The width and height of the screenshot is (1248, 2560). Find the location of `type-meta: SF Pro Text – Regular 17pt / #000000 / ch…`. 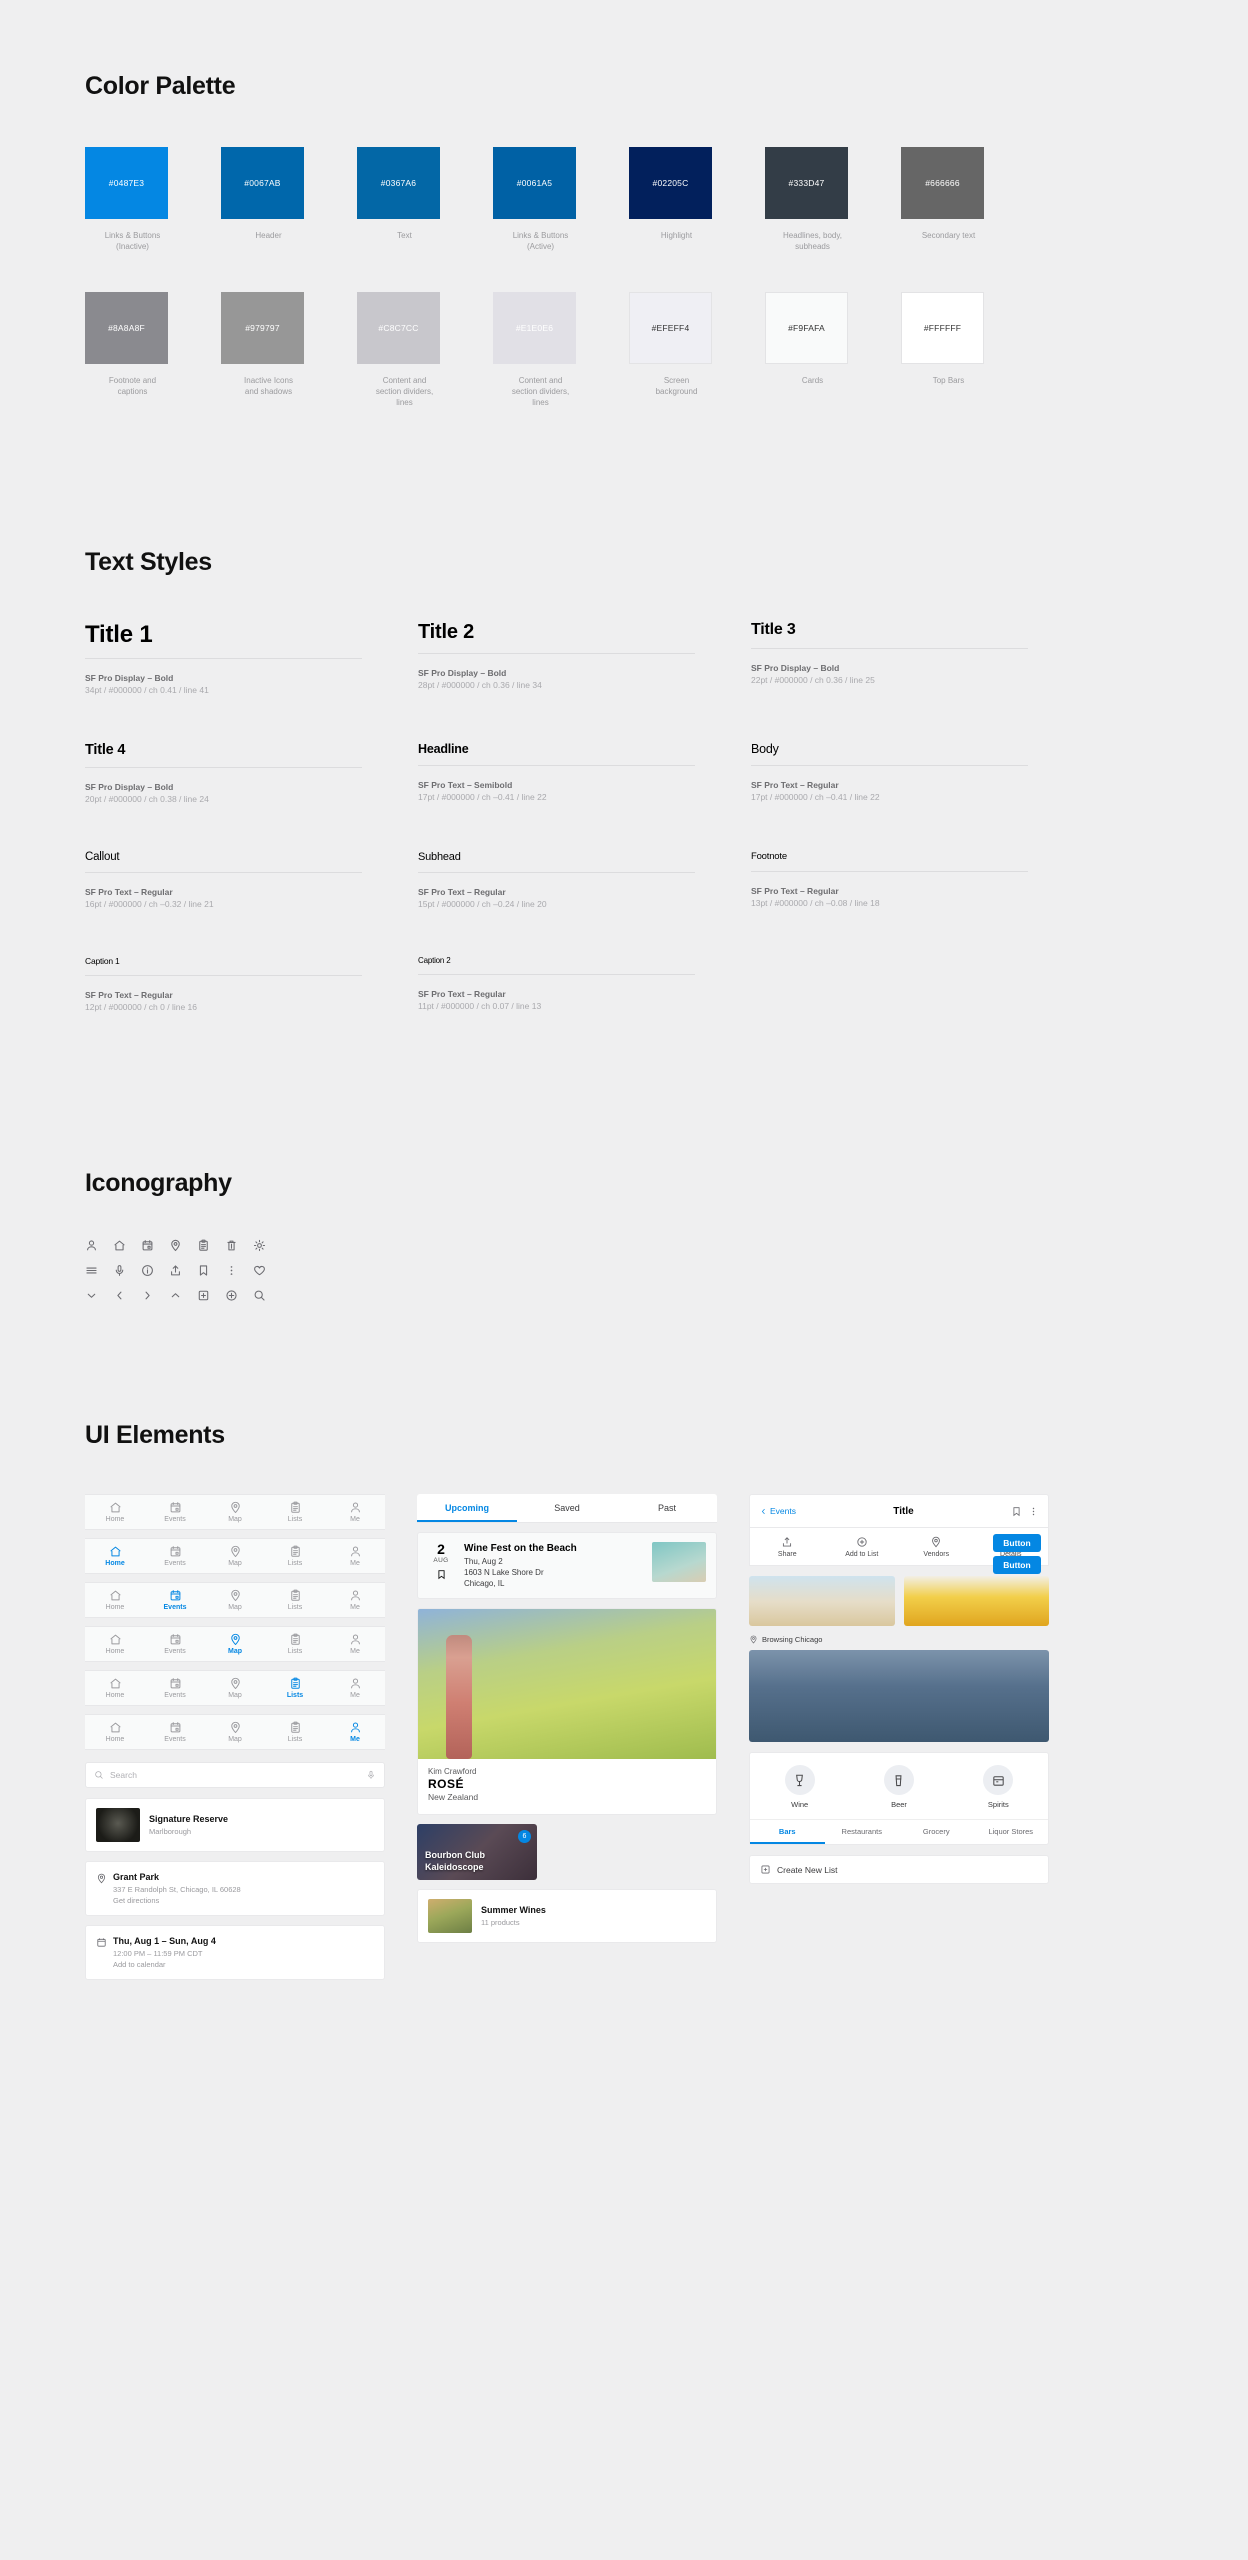

type-meta: SF Pro Text – Regular 17pt / #000000 / ch… is located at coordinates (889, 791).